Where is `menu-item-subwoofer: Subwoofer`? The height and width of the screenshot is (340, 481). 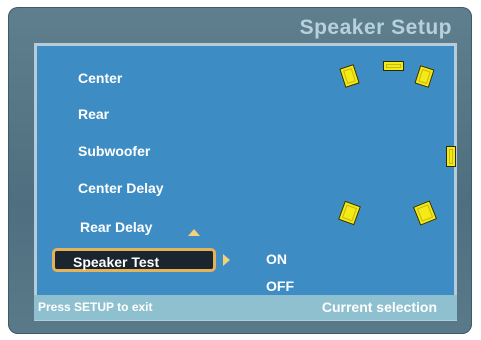 menu-item-subwoofer: Subwoofer is located at coordinates (114, 151).